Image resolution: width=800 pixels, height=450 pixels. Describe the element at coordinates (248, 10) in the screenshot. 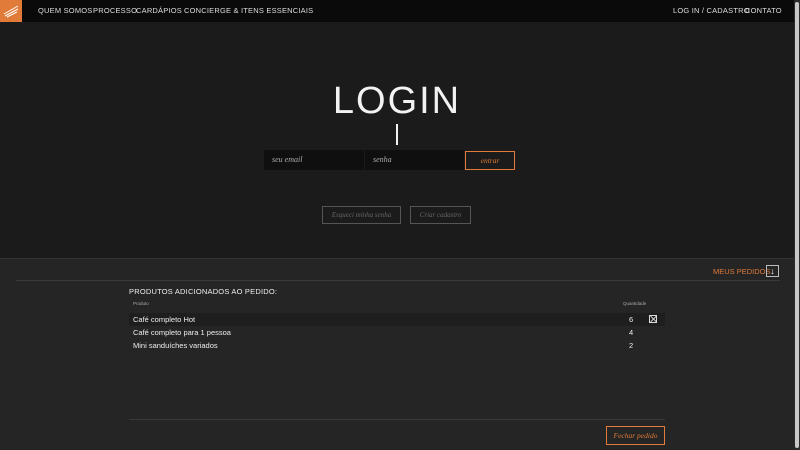

I see `nav-item-concierge: CONCIERGE & ITENS ESSENCIAIS` at that location.